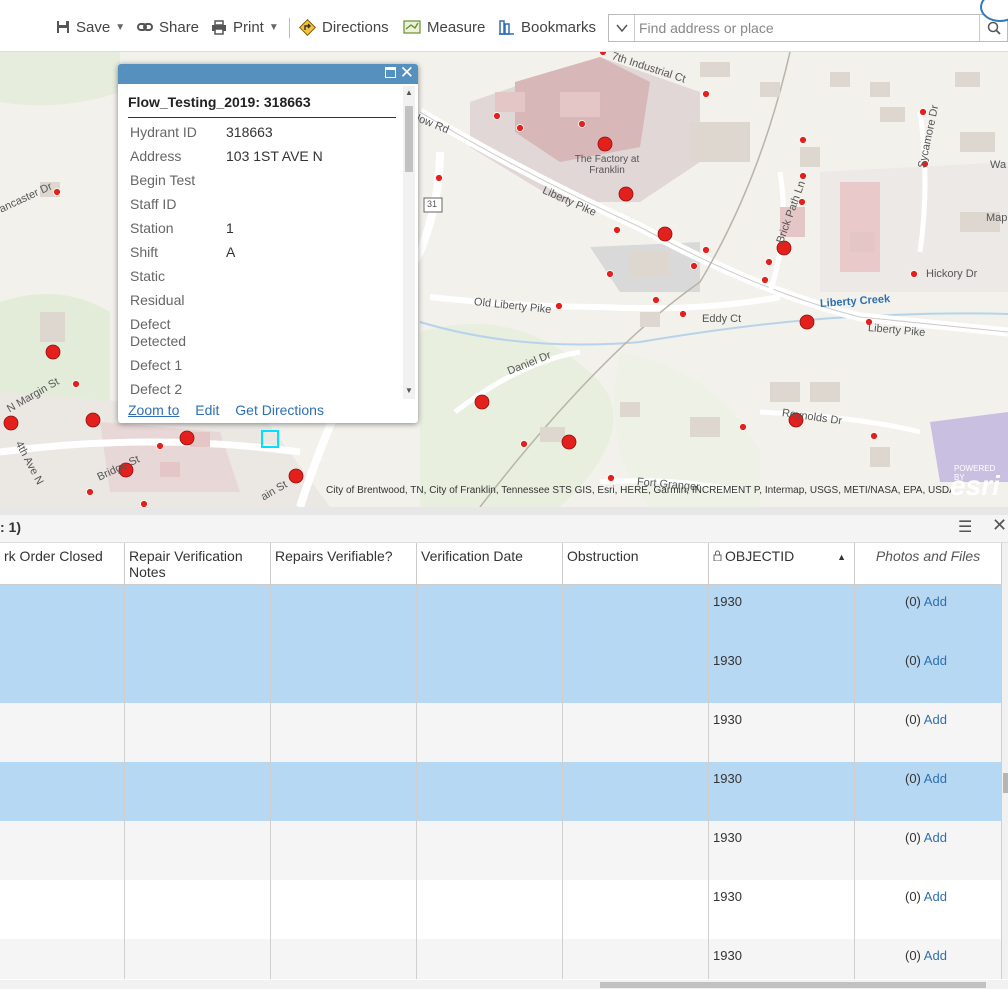  What do you see at coordinates (409, 390) in the screenshot?
I see `scroll-down-icon: ▼` at bounding box center [409, 390].